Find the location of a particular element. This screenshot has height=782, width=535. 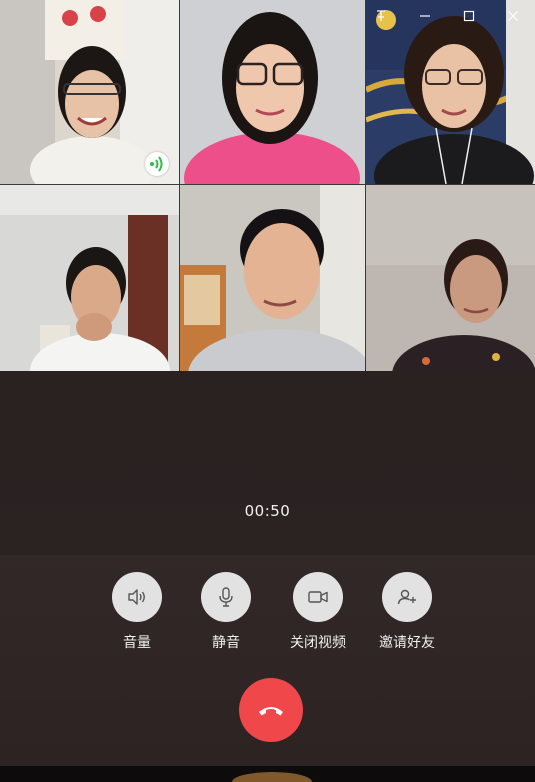

maximize-icon is located at coordinates (469, 16).